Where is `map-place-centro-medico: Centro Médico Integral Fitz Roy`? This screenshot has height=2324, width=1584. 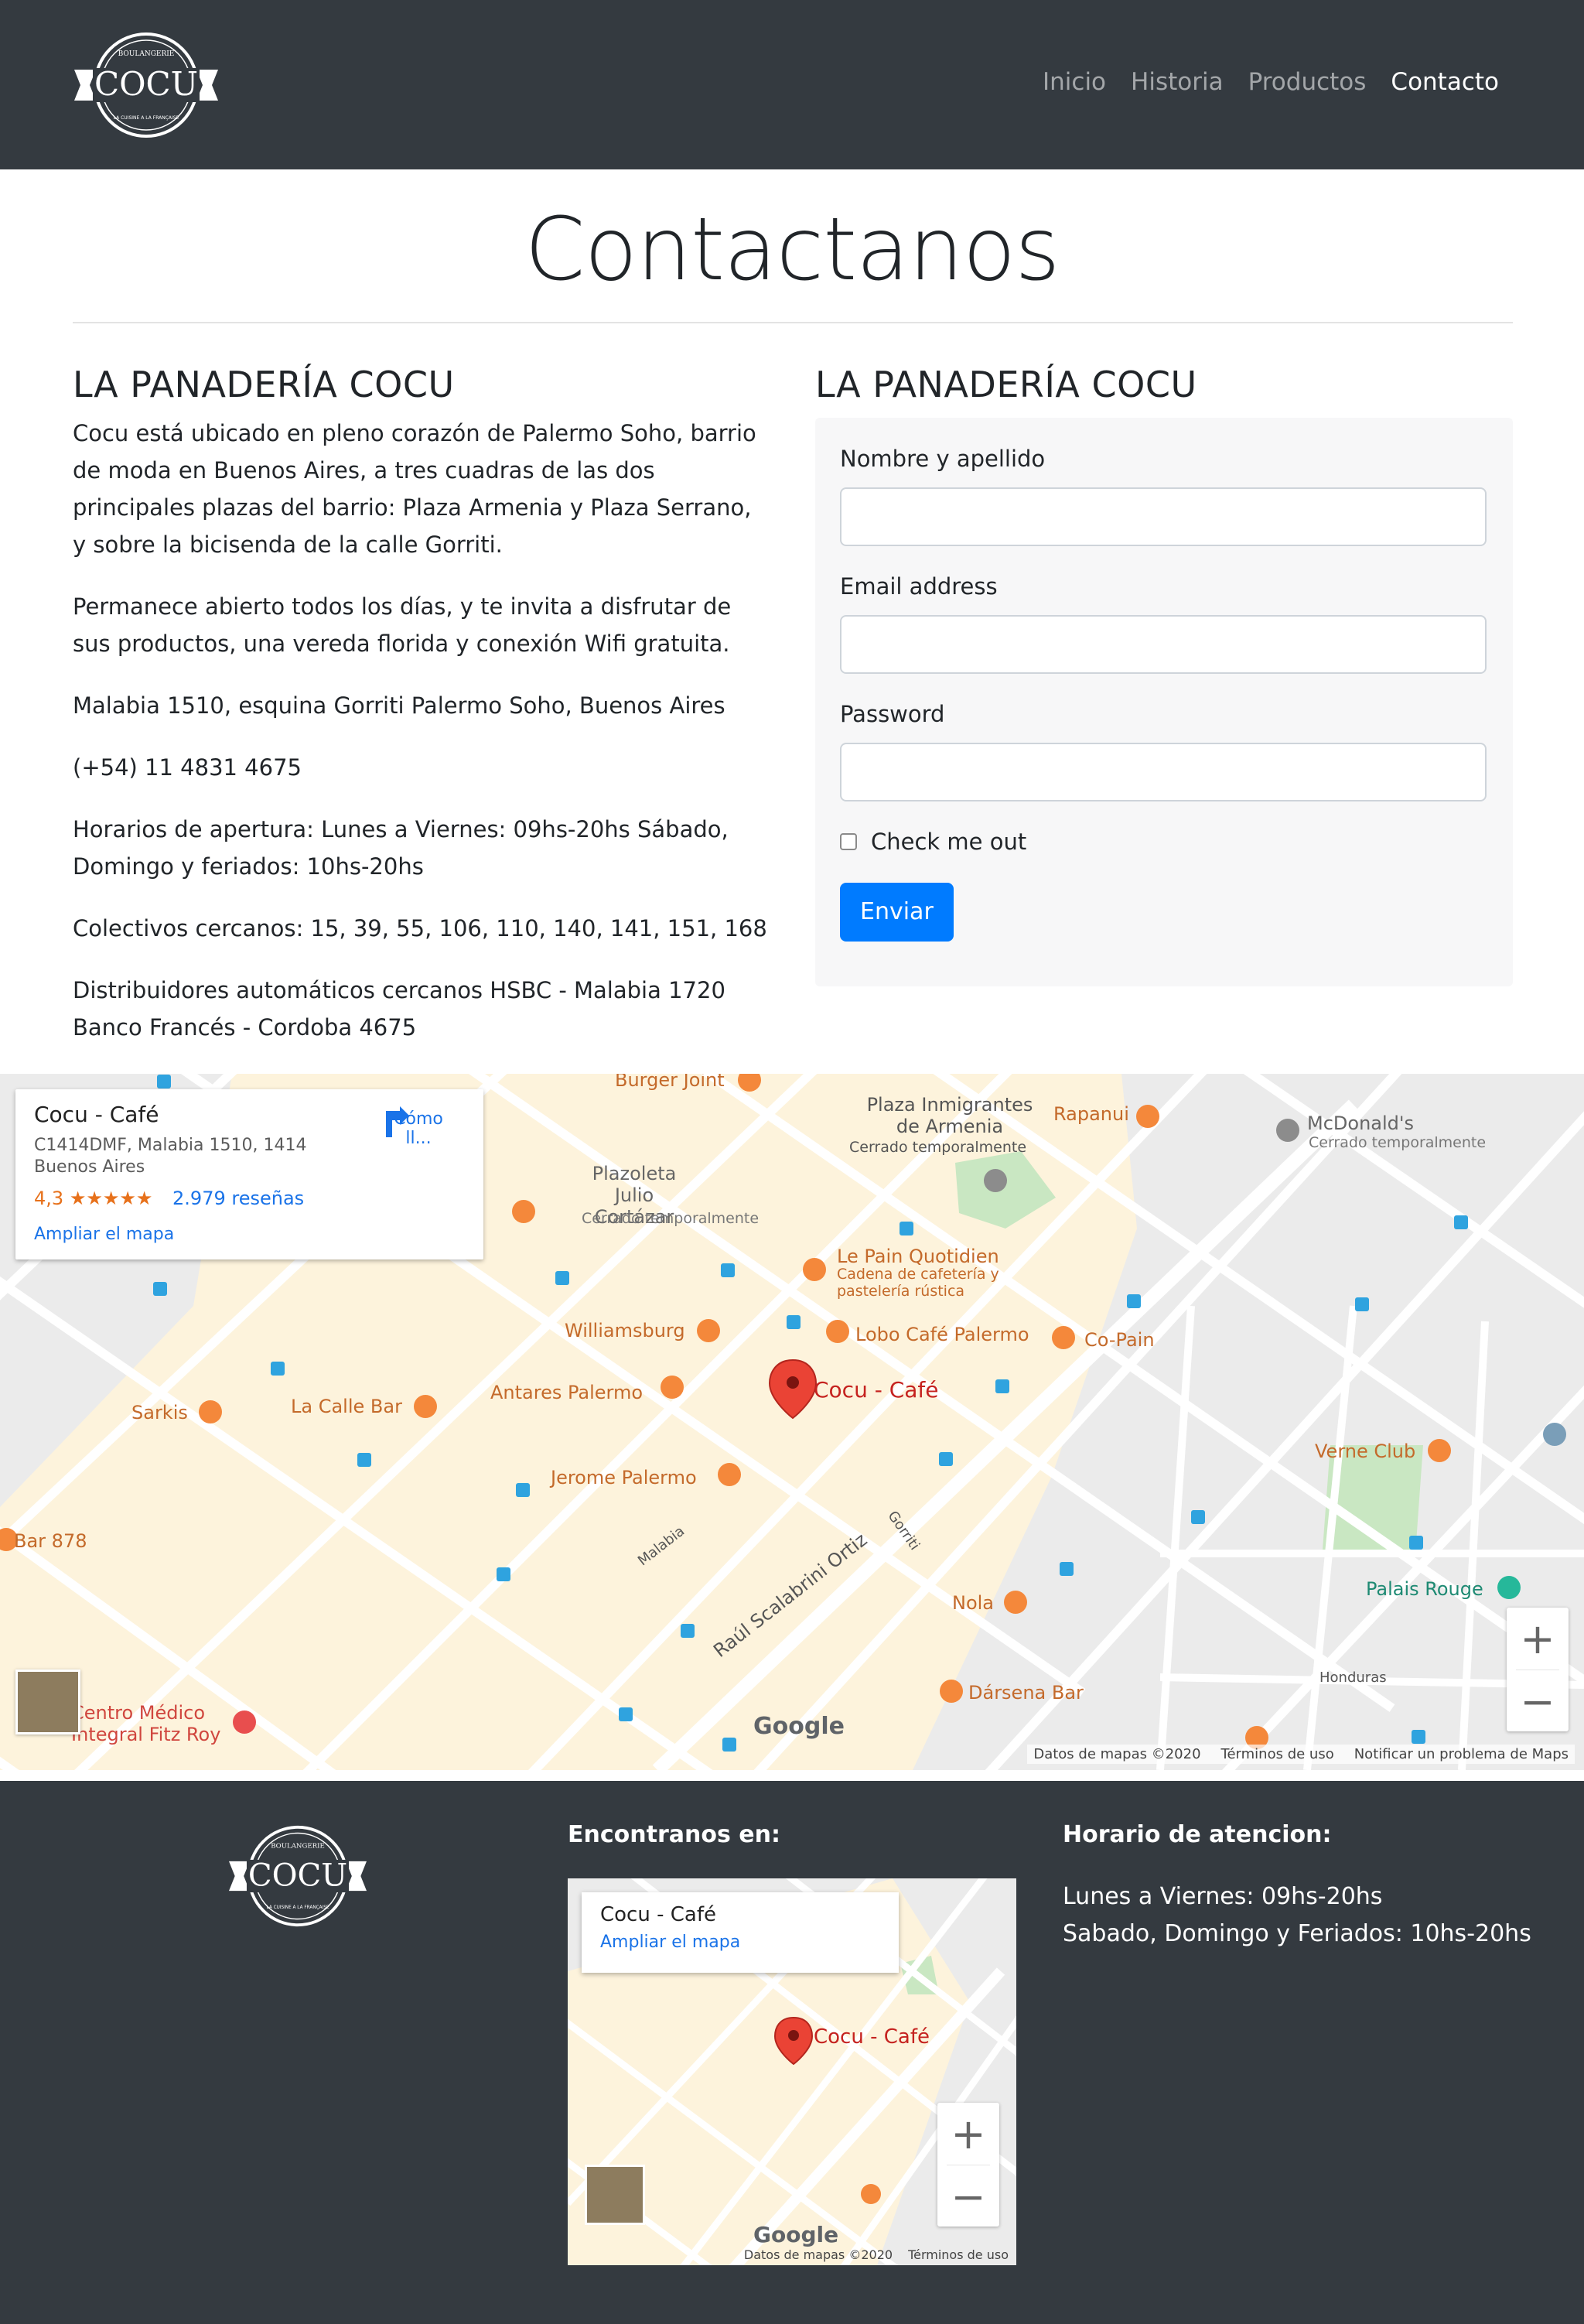 map-place-centro-medico: Centro Médico Integral Fitz Roy is located at coordinates (152, 1723).